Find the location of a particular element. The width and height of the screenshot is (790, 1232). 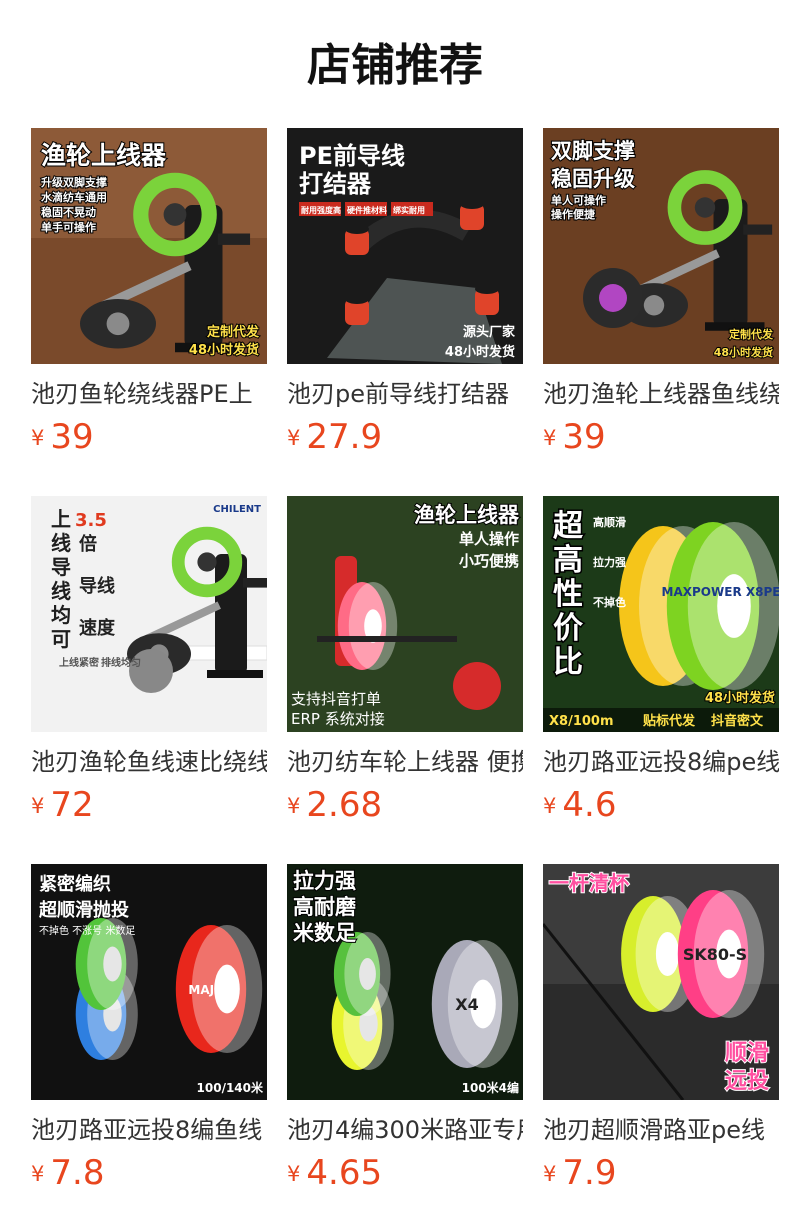

image-caption-text: 稳固升级 is located at coordinates (593, 179).